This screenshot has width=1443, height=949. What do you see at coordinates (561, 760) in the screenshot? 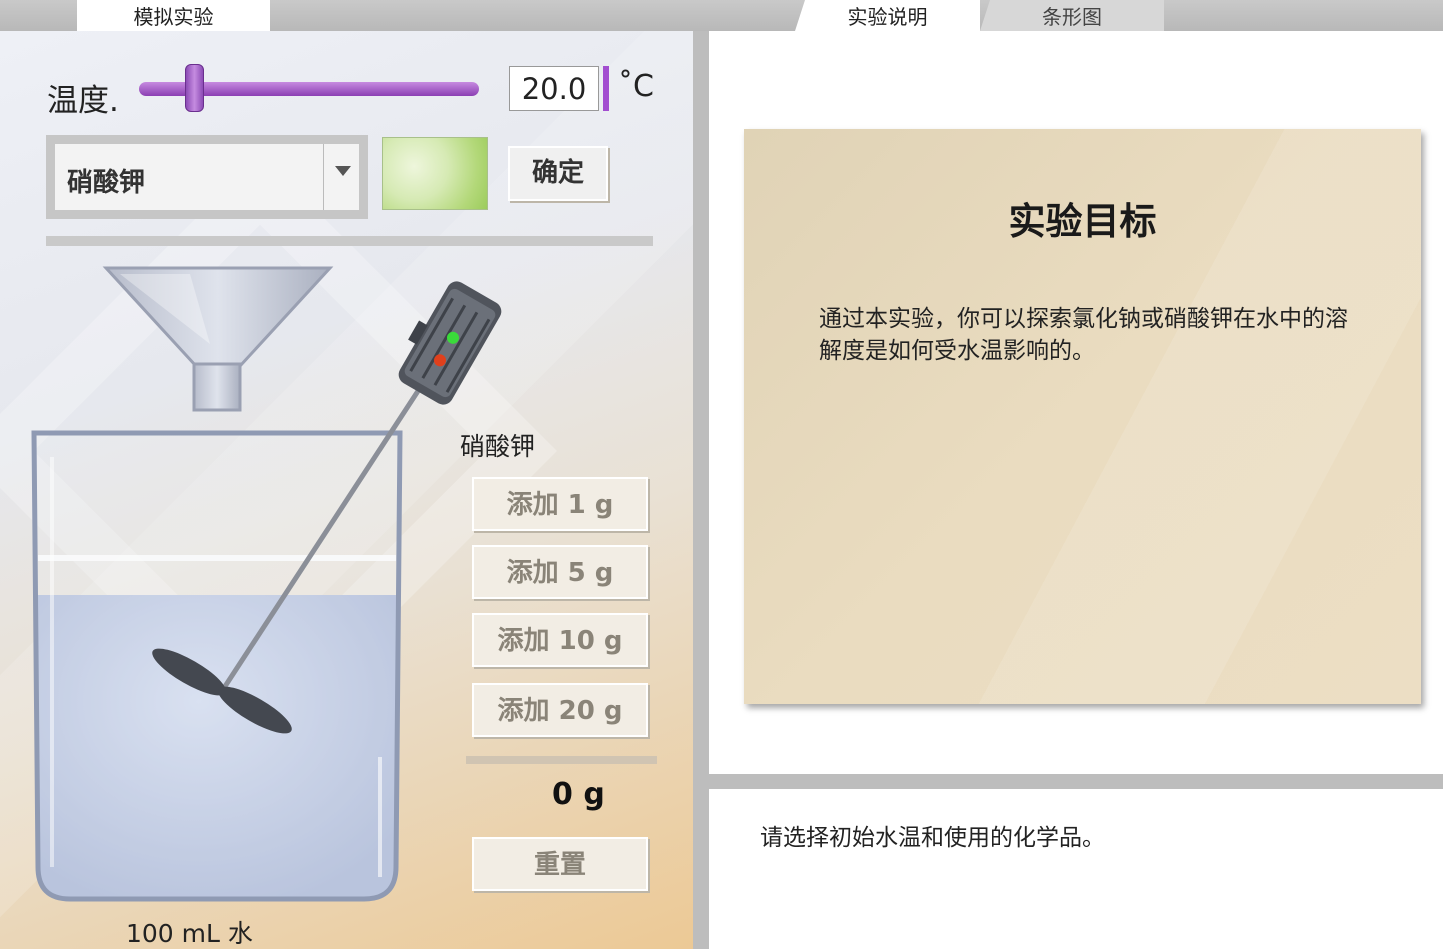
I see `total-separator` at bounding box center [561, 760].